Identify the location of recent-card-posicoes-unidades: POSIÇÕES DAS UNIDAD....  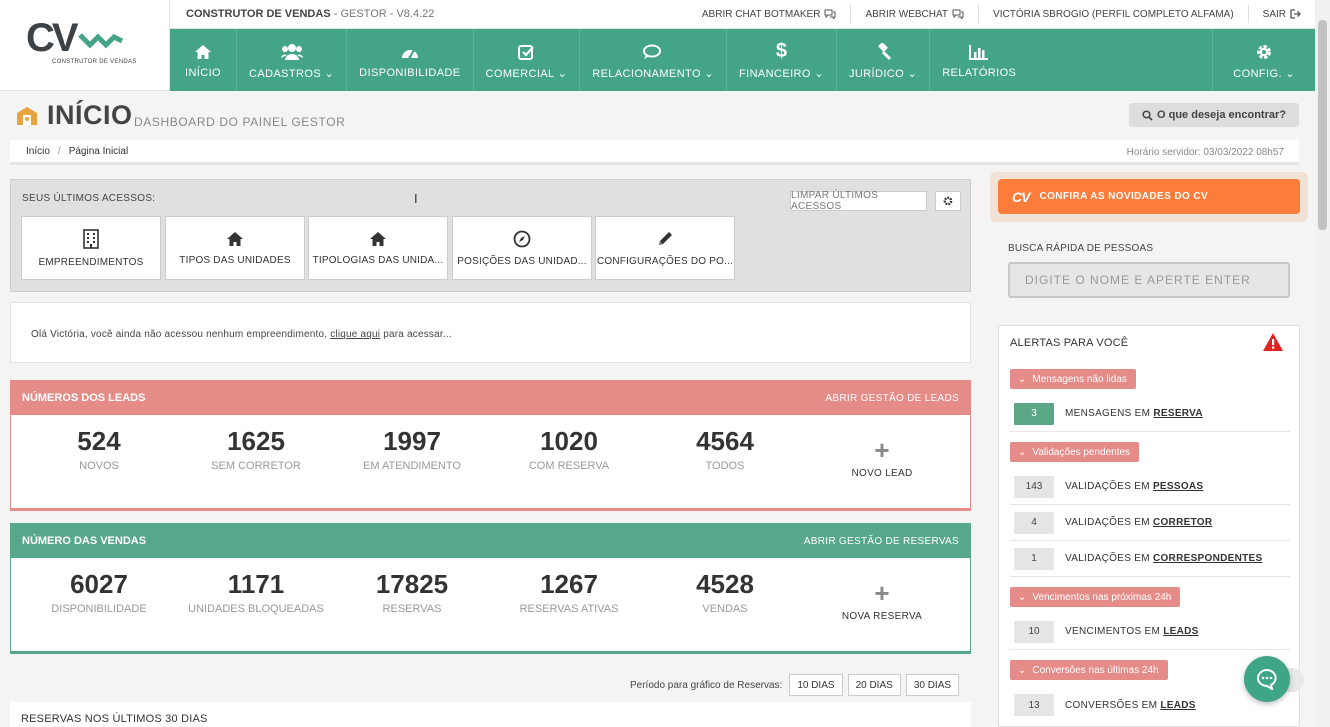
(522, 248).